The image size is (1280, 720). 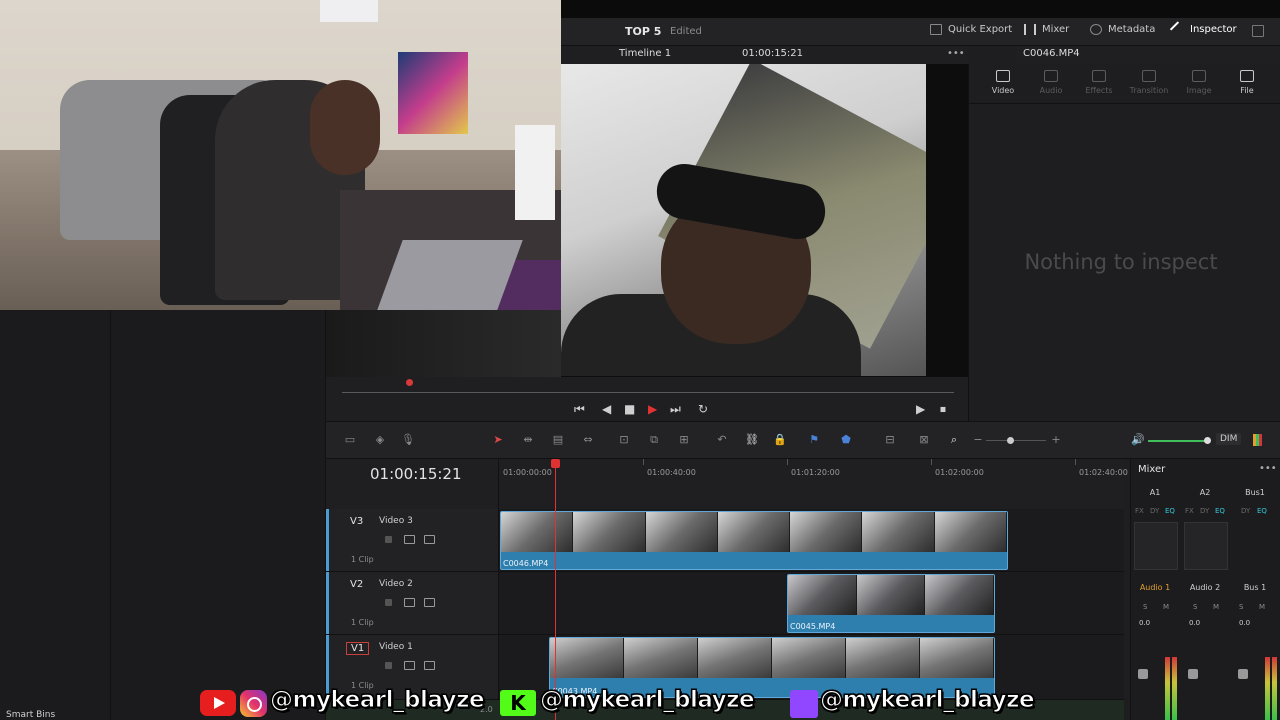 What do you see at coordinates (645, 53) in the screenshot?
I see `timeline-selector: Timeline 1` at bounding box center [645, 53].